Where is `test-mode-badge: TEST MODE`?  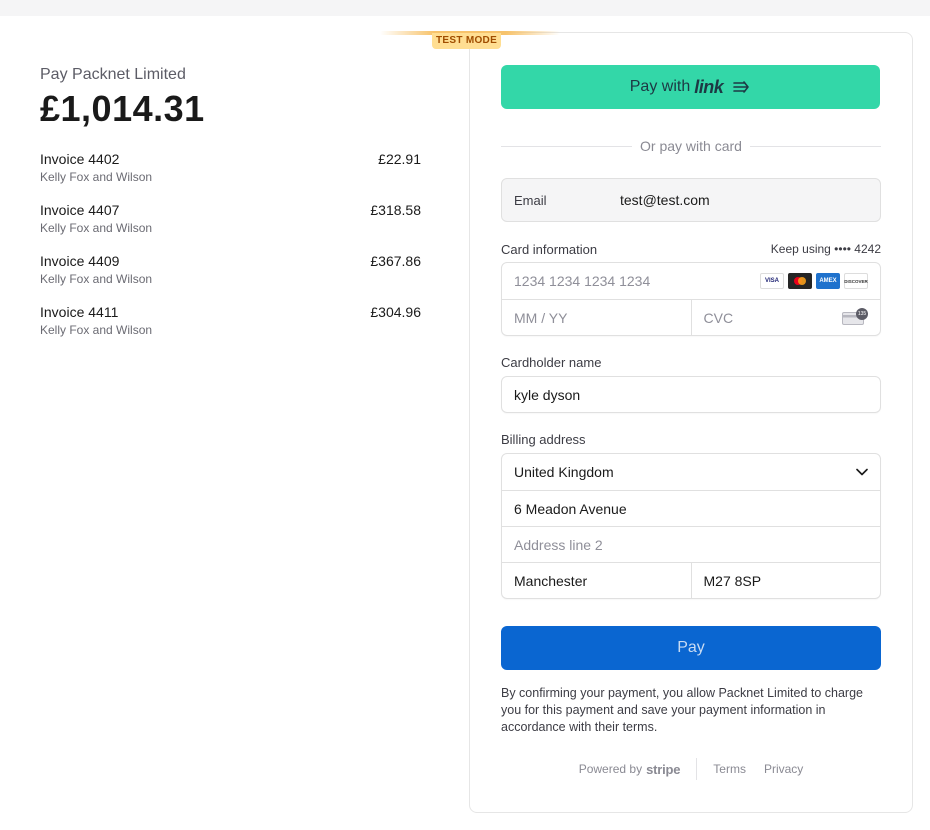 test-mode-badge: TEST MODE is located at coordinates (467, 41).